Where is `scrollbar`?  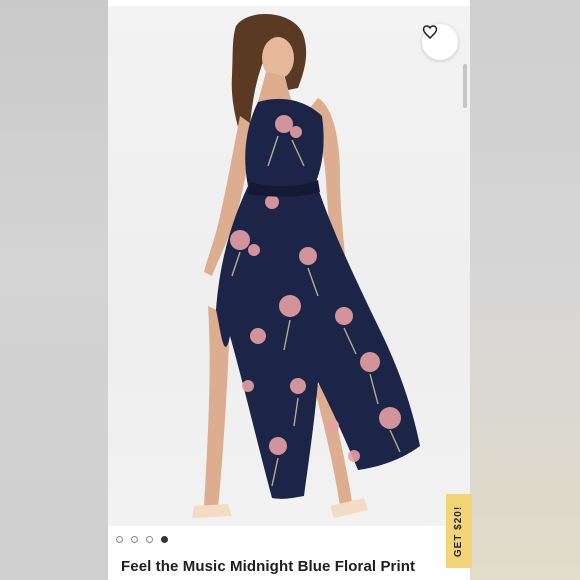 scrollbar is located at coordinates (465, 119).